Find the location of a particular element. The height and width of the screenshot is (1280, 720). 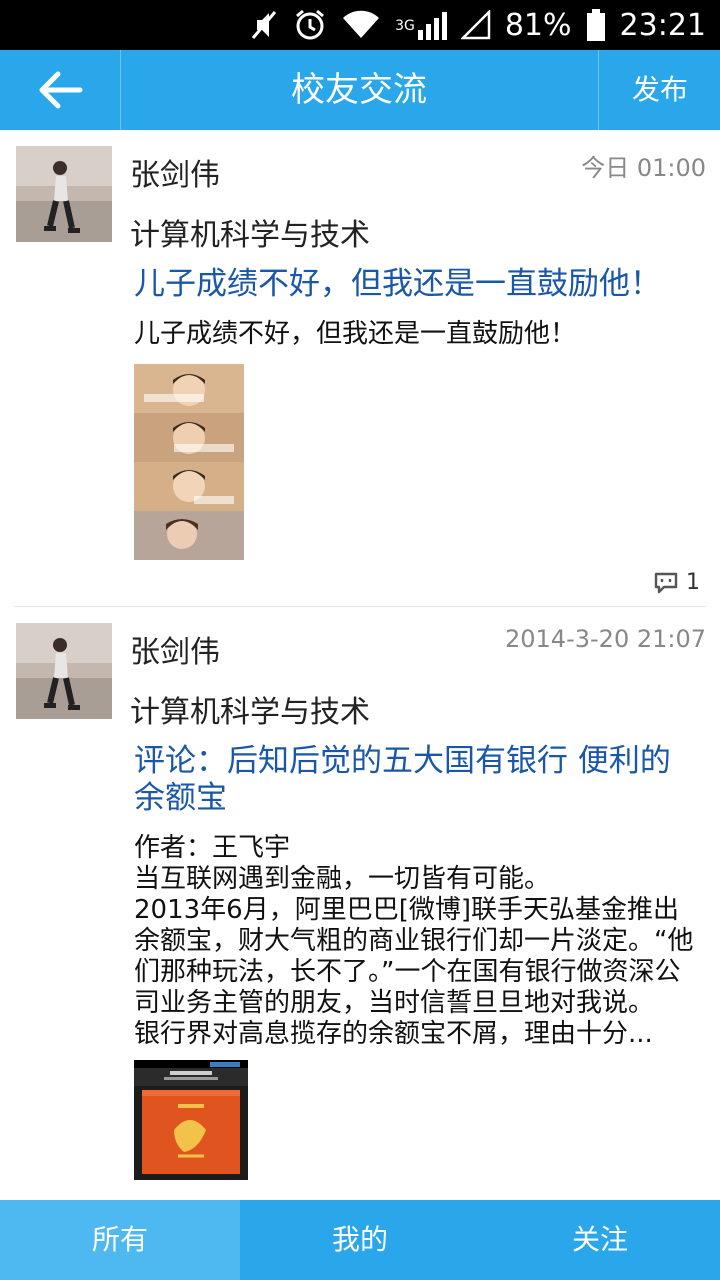

header-divider is located at coordinates (598, 90).